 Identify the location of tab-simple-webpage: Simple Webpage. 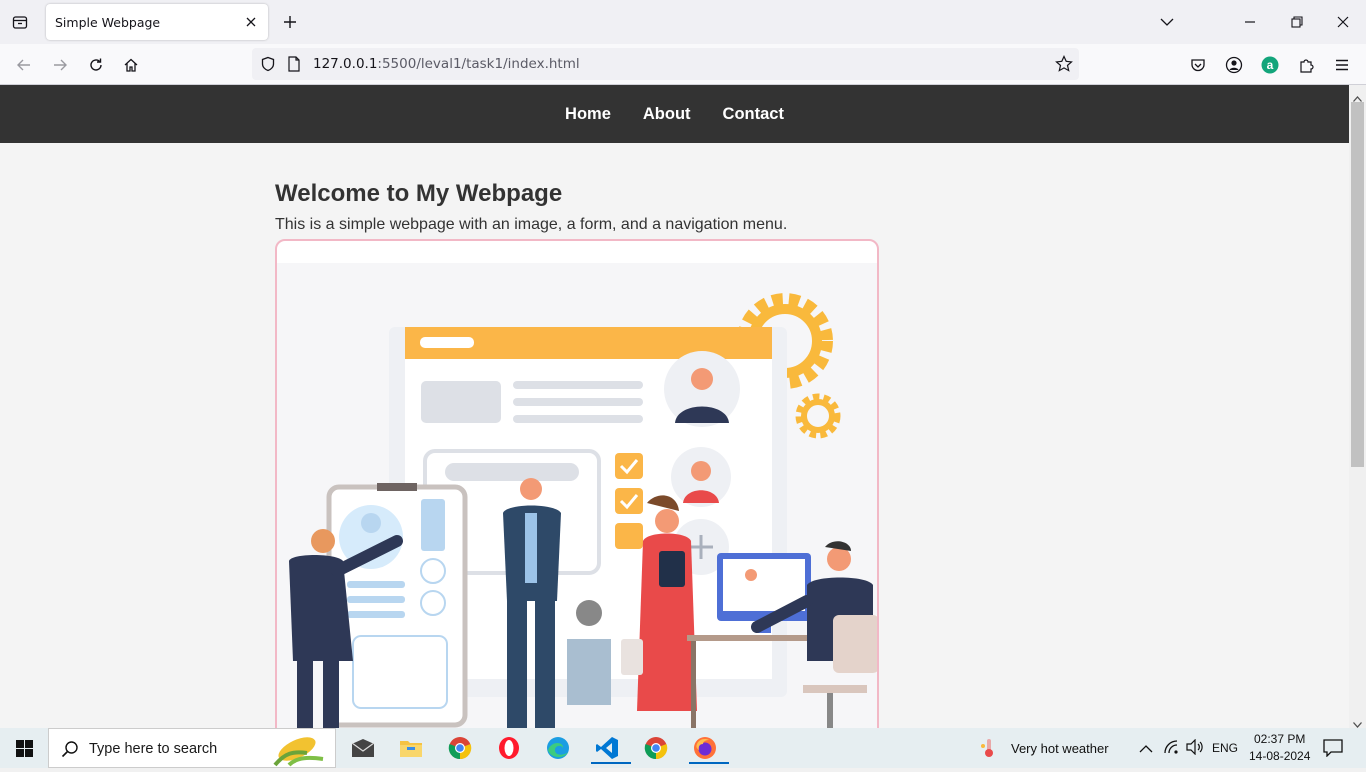
(157, 22).